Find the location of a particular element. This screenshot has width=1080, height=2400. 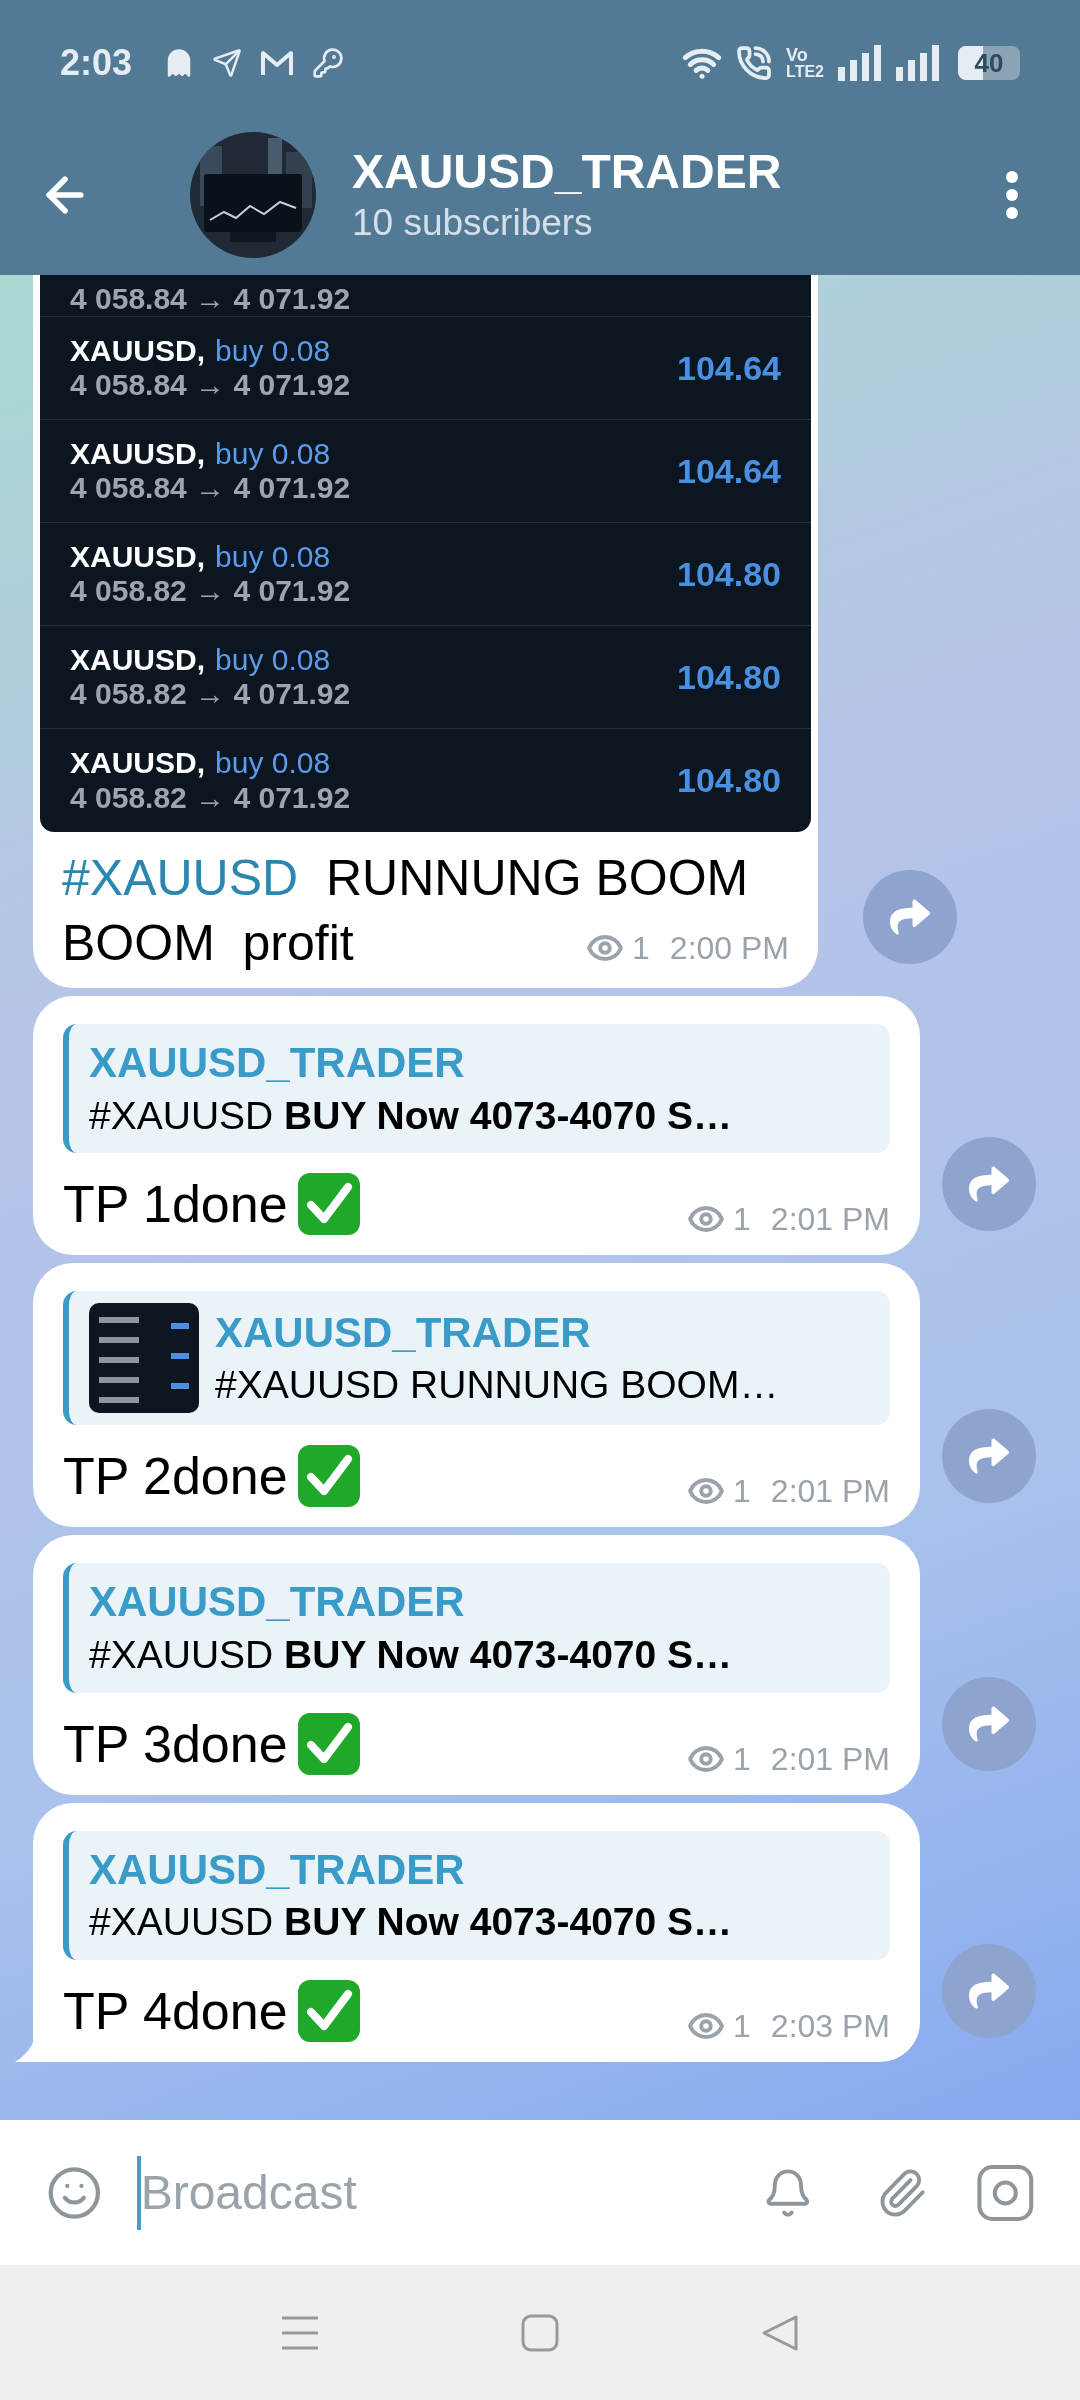

message-text: #XAUUSD RUNNUNG BOOM is located at coordinates (406, 878).